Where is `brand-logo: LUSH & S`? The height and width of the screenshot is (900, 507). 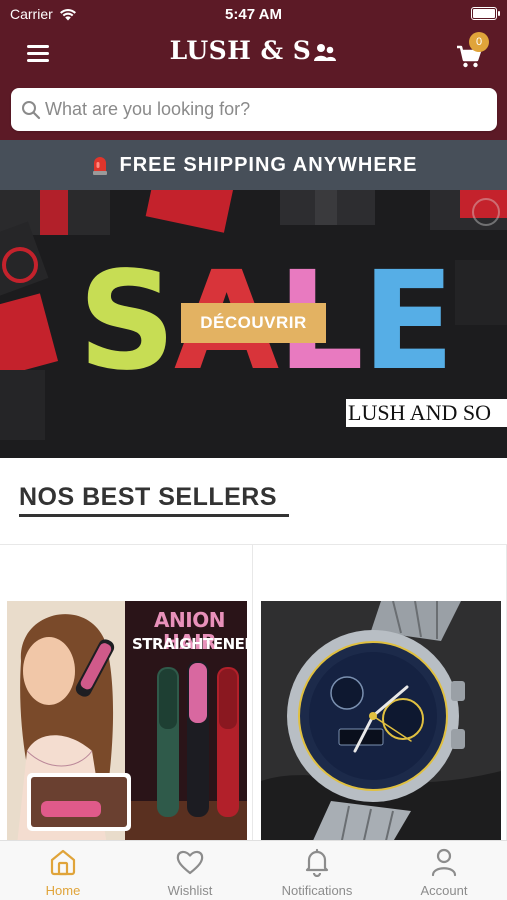
brand-logo: LUSH & S is located at coordinates (253, 50).